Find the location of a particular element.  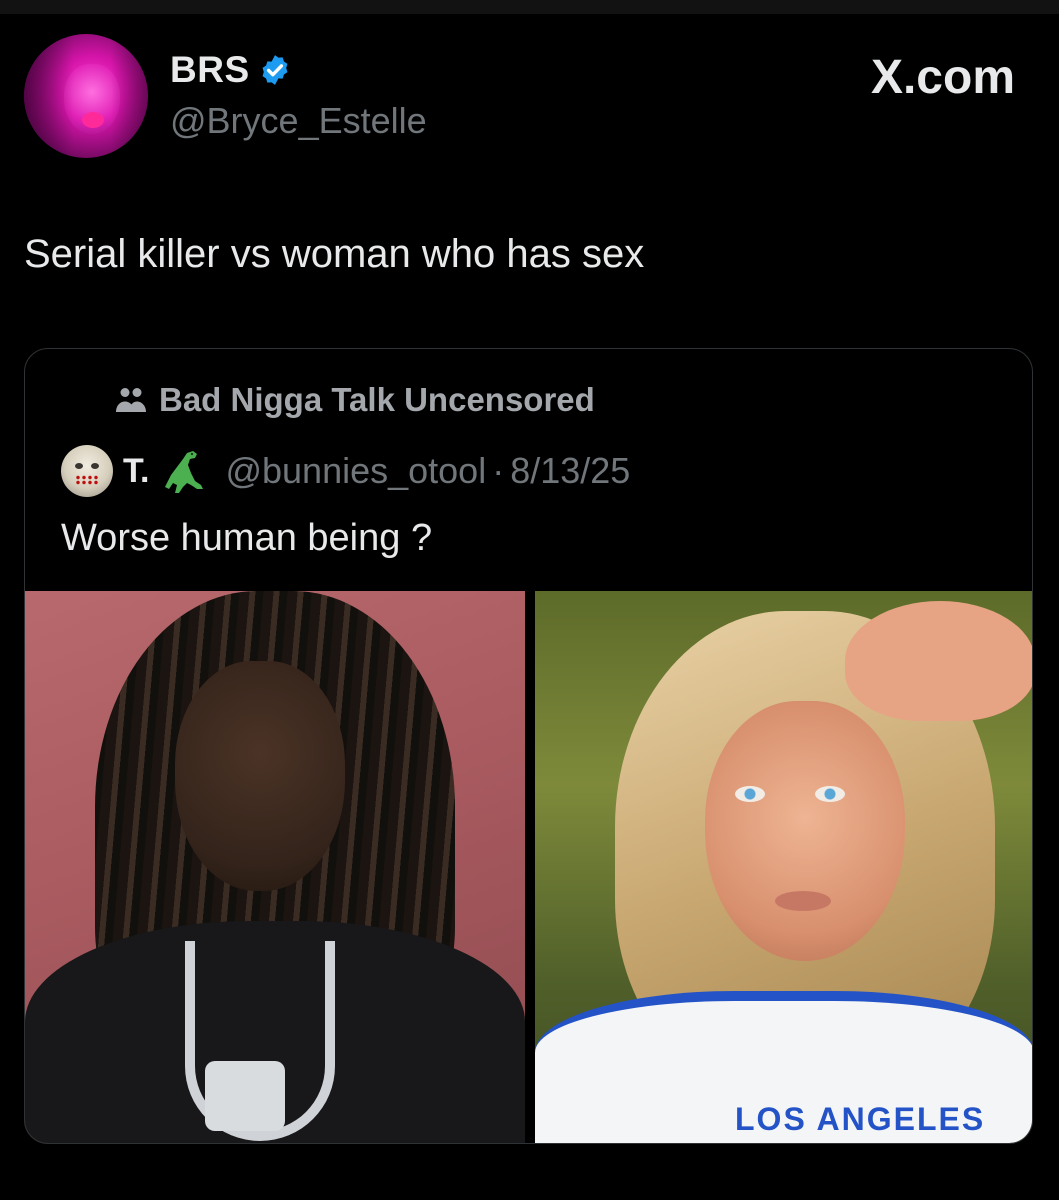

mask-eye-right is located at coordinates (95, 466).